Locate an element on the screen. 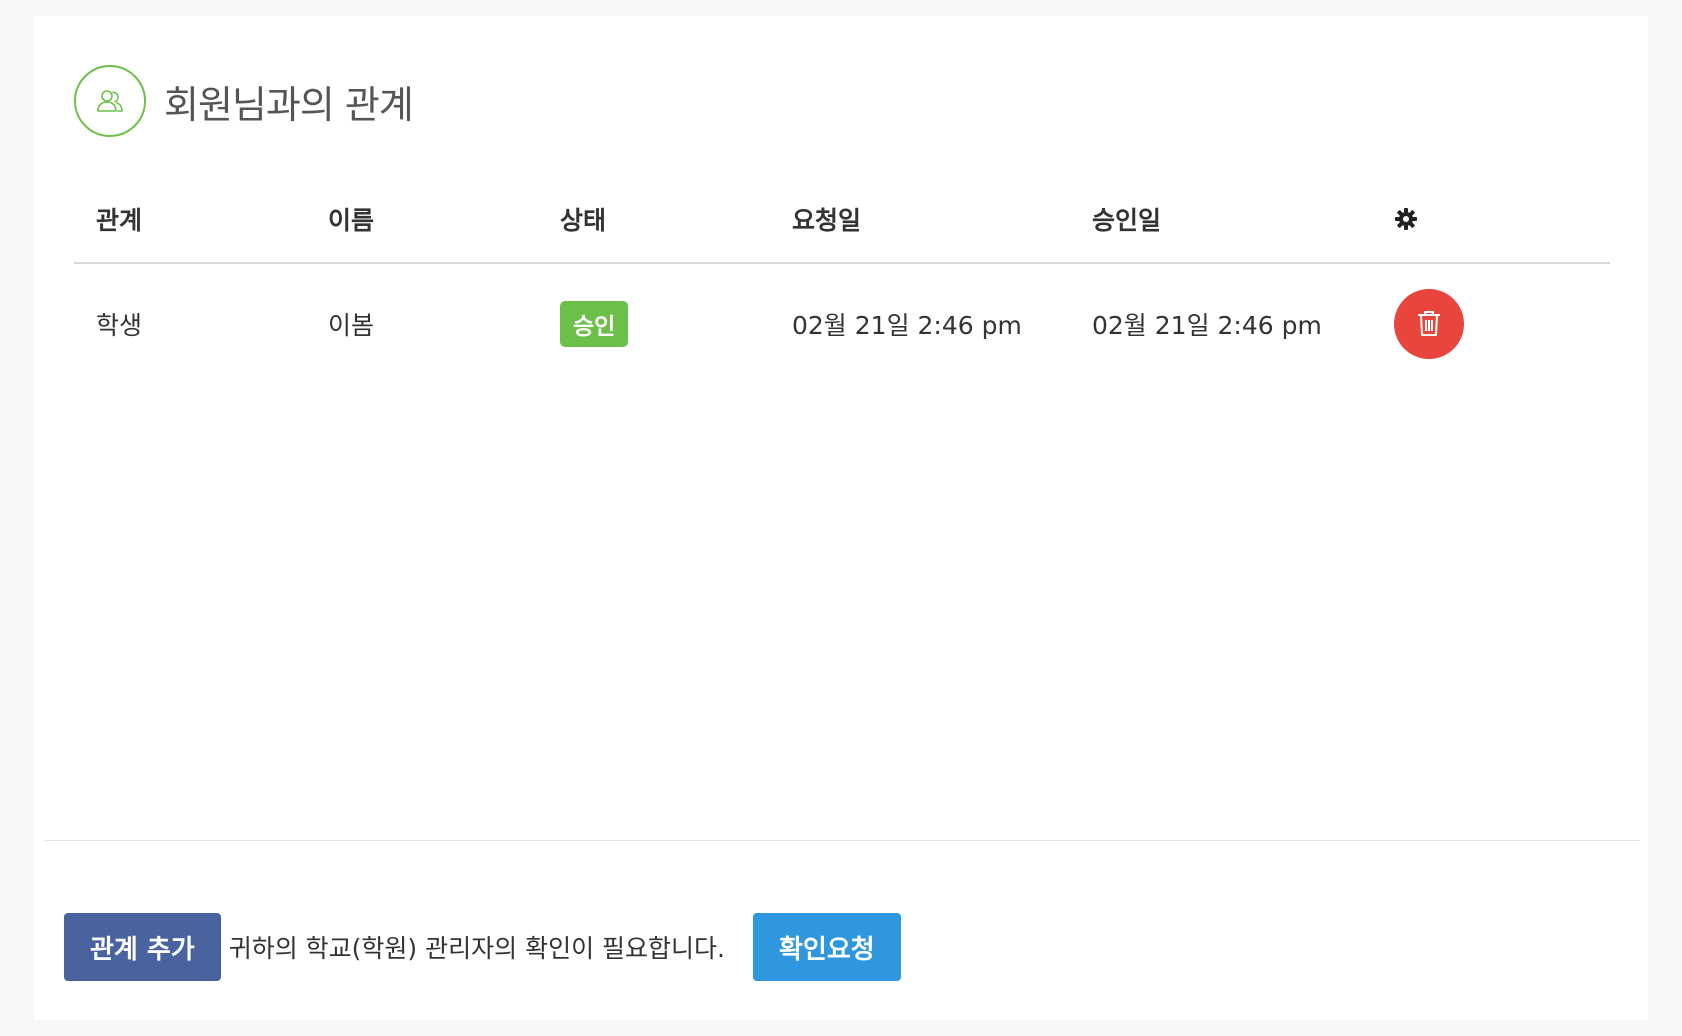 Image resolution: width=1682 pixels, height=1036 pixels. relation-cell: 학생 is located at coordinates (119, 325).